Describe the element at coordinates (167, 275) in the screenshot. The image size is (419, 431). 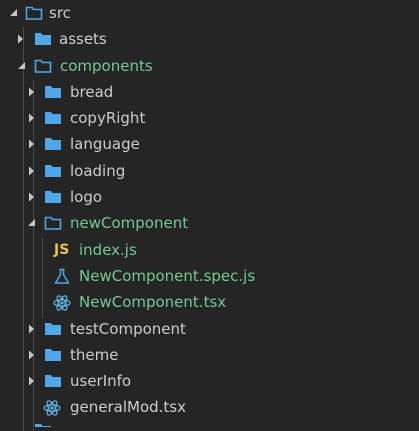
I see `tree-item-label: NewComponent.spec.js` at that location.